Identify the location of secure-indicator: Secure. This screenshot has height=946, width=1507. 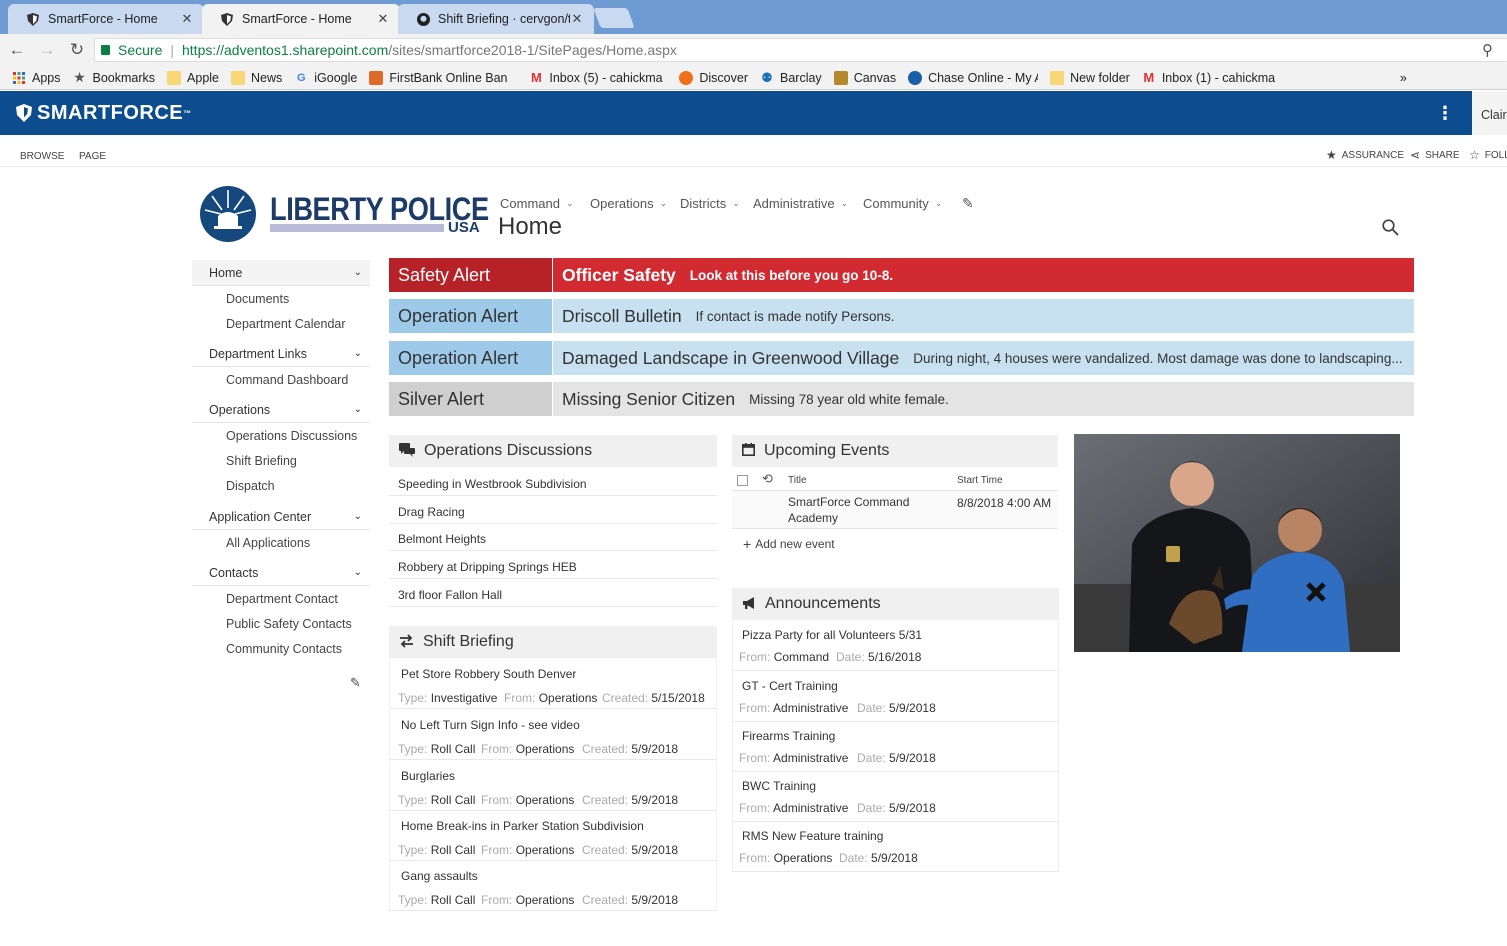
(131, 50).